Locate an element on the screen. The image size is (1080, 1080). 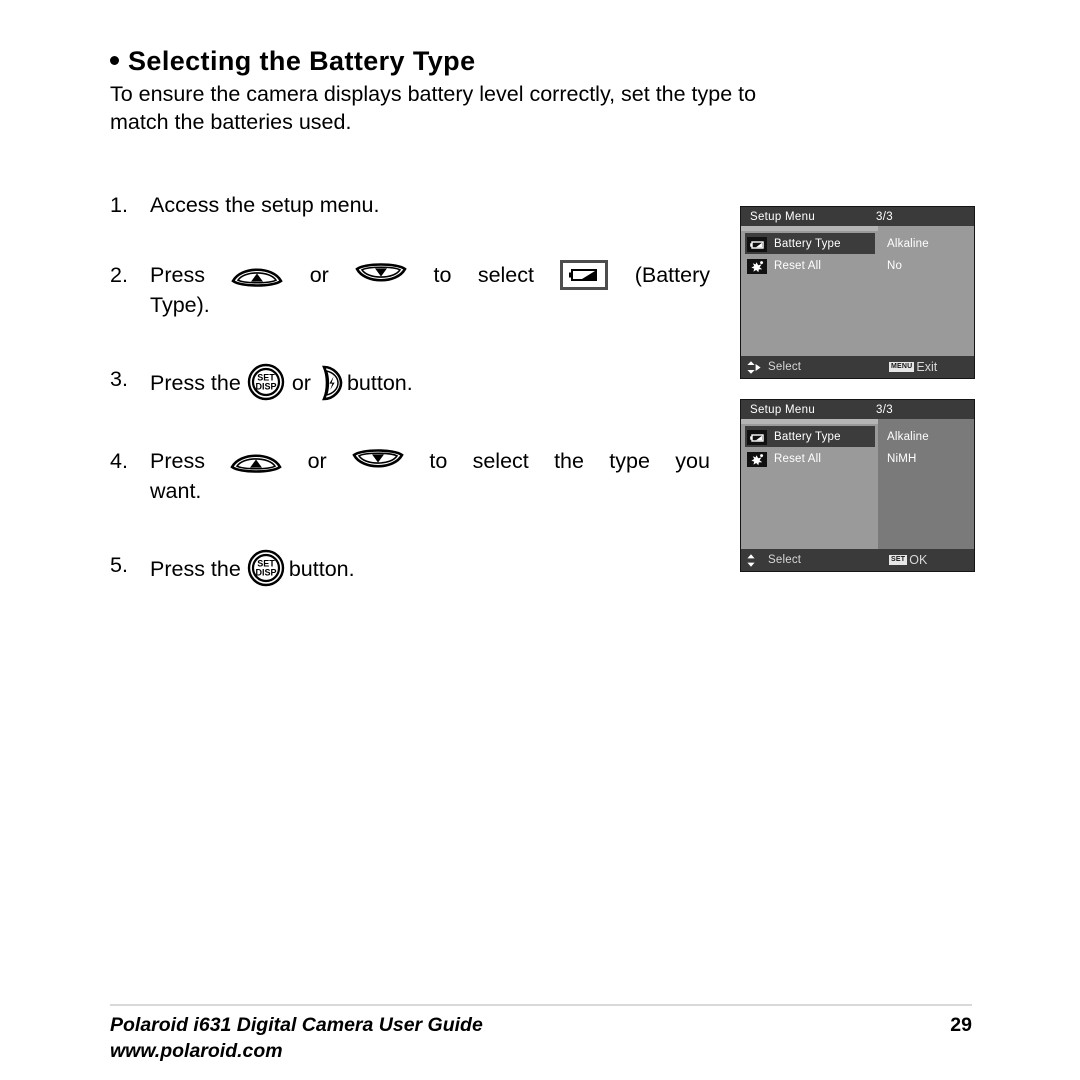
bullet-dot-icon is located at coordinates (114, 61).